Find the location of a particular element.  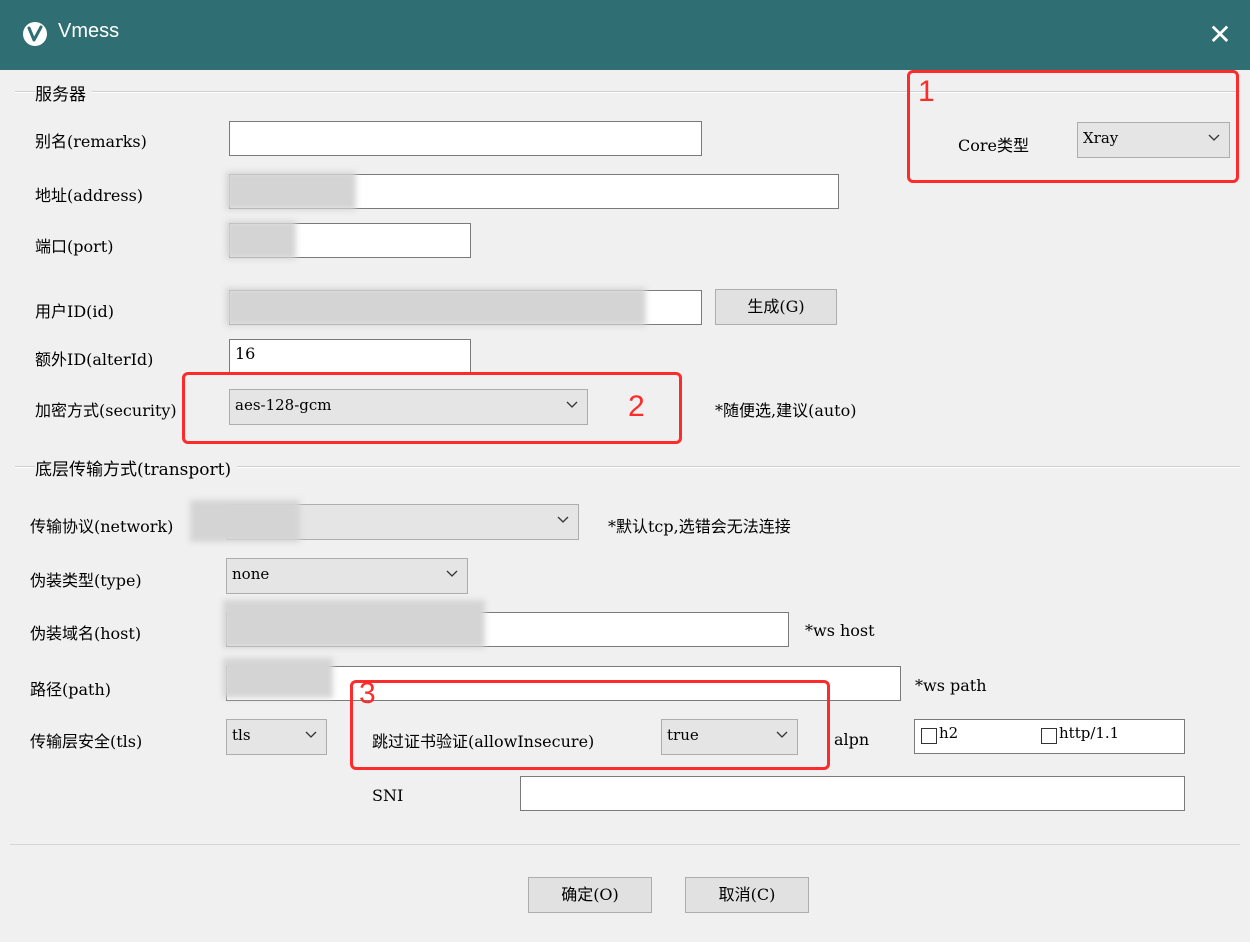

alpn-h2-checkbox is located at coordinates (929, 736).